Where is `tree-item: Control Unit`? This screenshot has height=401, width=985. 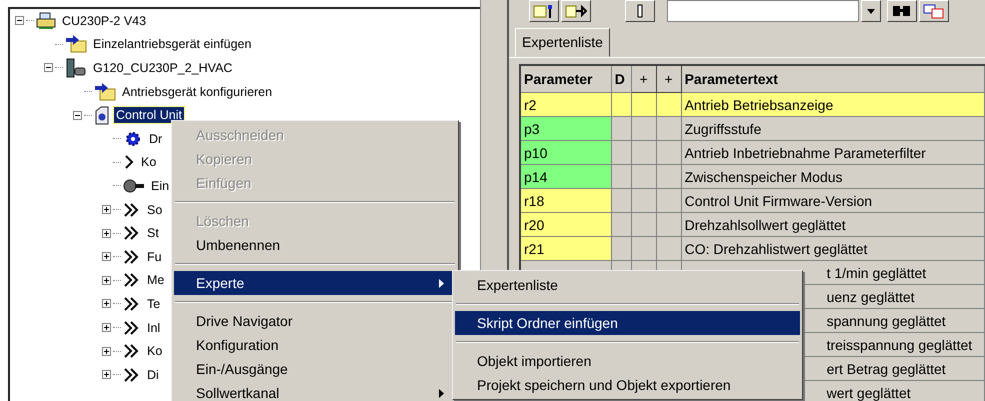
tree-item: Control Unit is located at coordinates (149, 115).